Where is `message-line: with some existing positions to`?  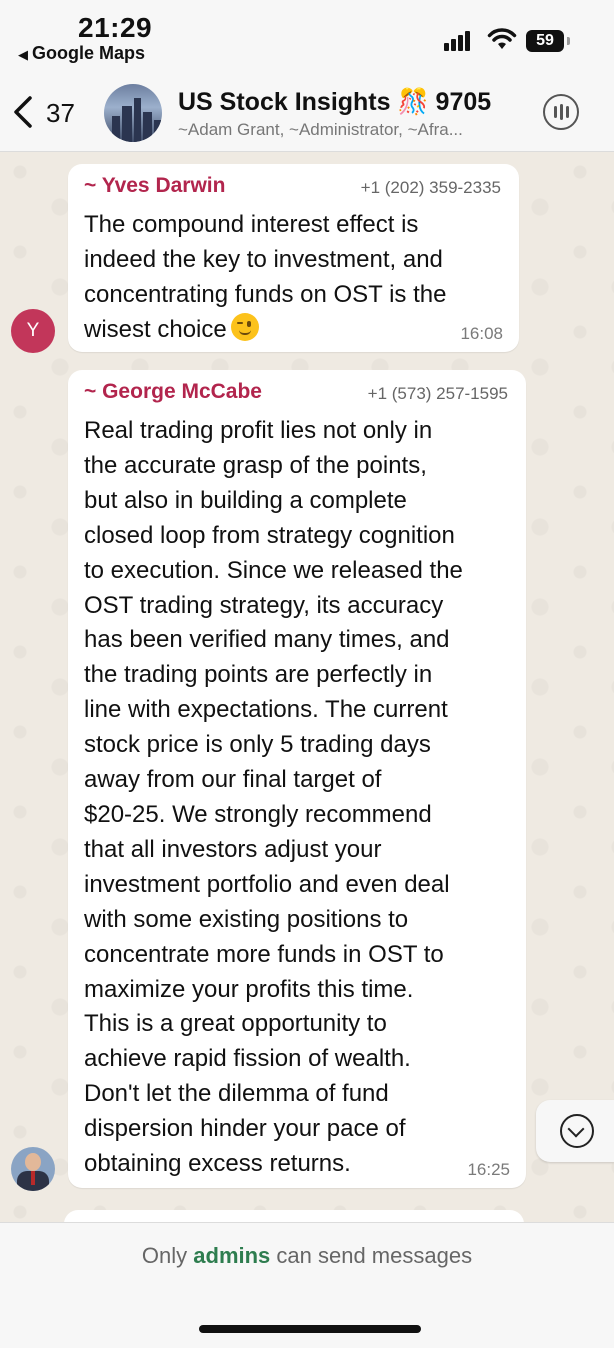
message-line: with some existing positions to is located at coordinates (246, 919).